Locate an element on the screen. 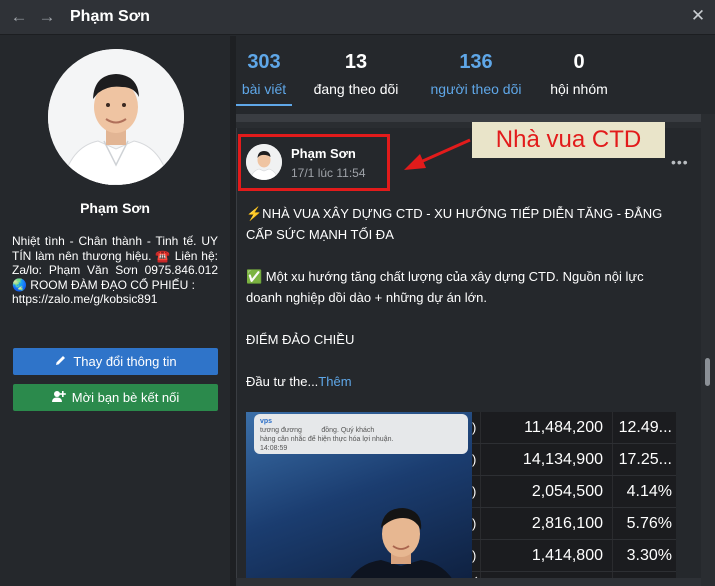 This screenshot has height=586, width=715. feed-divider is located at coordinates (468, 118).